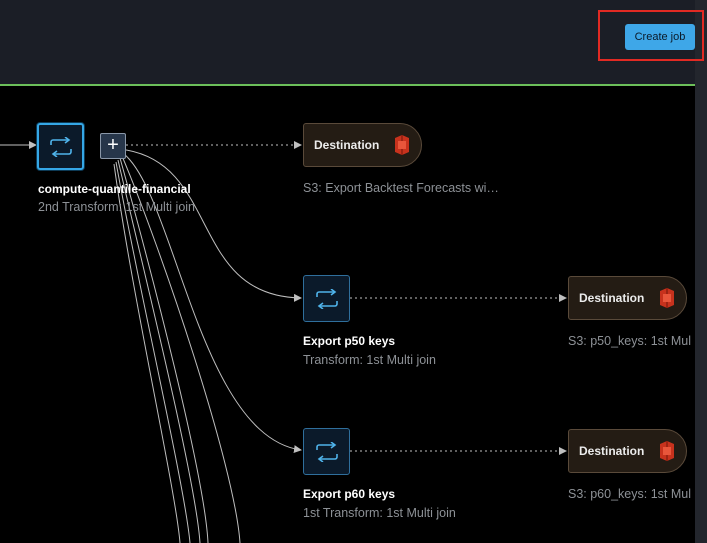 The width and height of the screenshot is (707, 543). What do you see at coordinates (379, 513) in the screenshot?
I see `export-p60-subtitle: 1st Transform: 1st Multi join` at bounding box center [379, 513].